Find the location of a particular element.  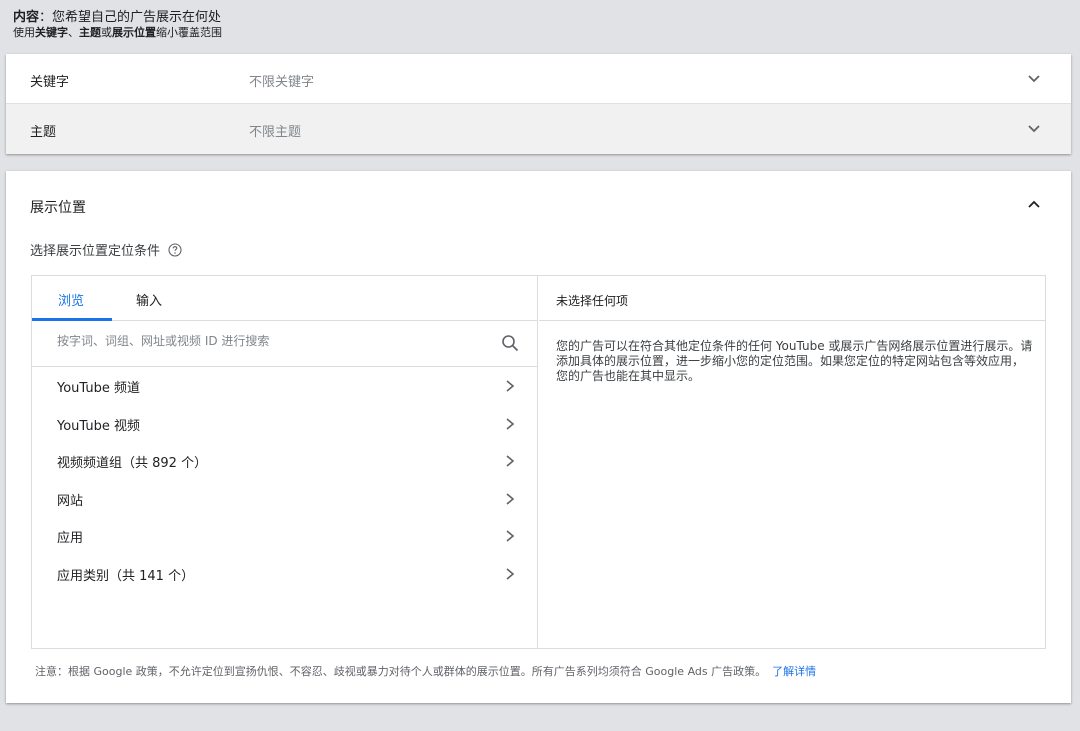

topics-value: 不限主题 is located at coordinates (275, 132).